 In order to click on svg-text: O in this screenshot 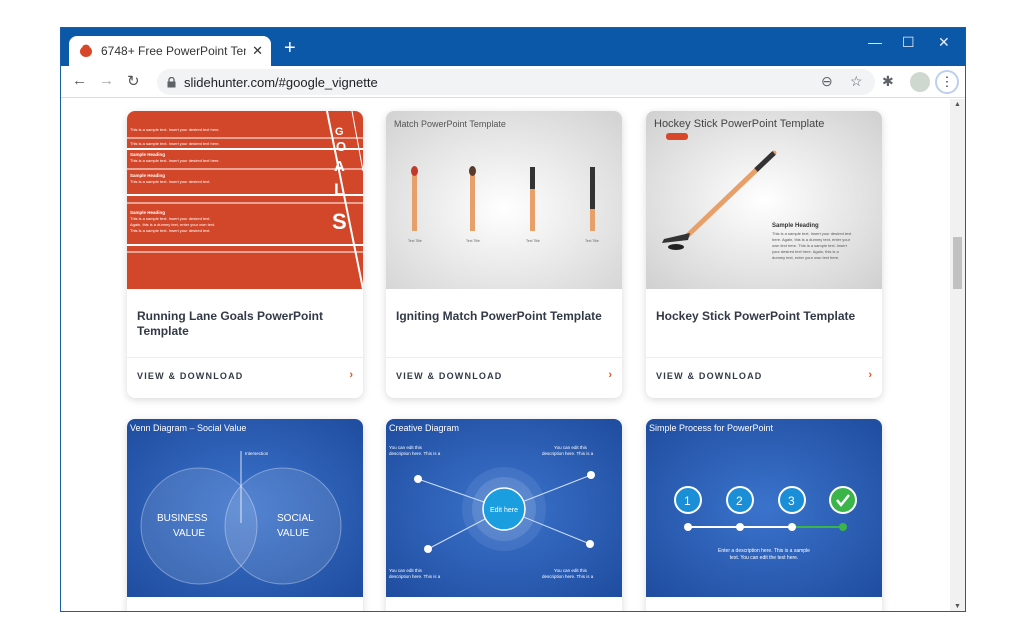, I will do `click(341, 146)`.